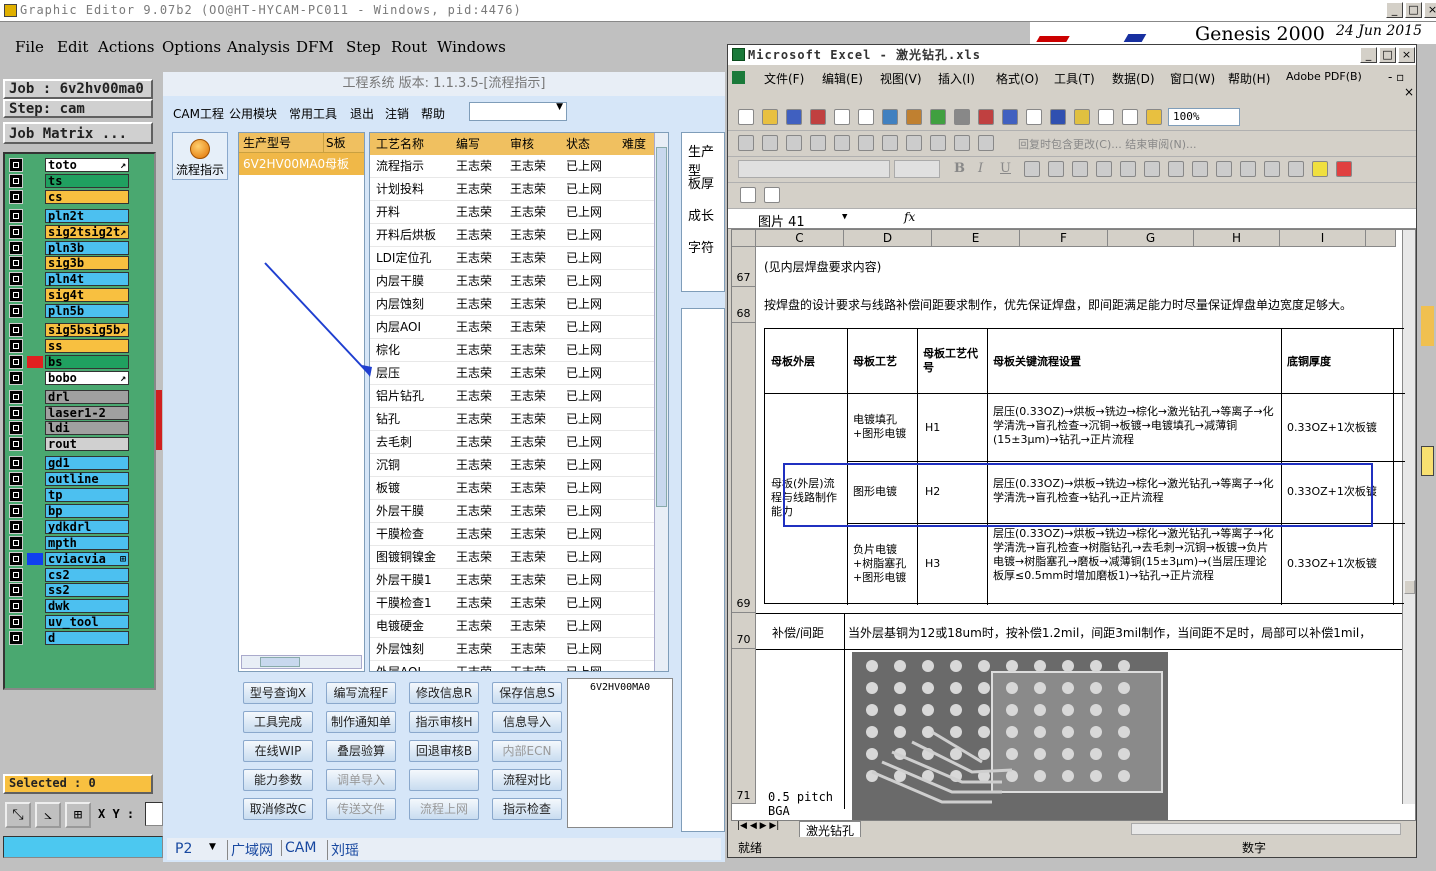 The image size is (1436, 871). I want to click on process-row: 外层干膜1 王志荣 王志荣 已上网, so click(512, 580).